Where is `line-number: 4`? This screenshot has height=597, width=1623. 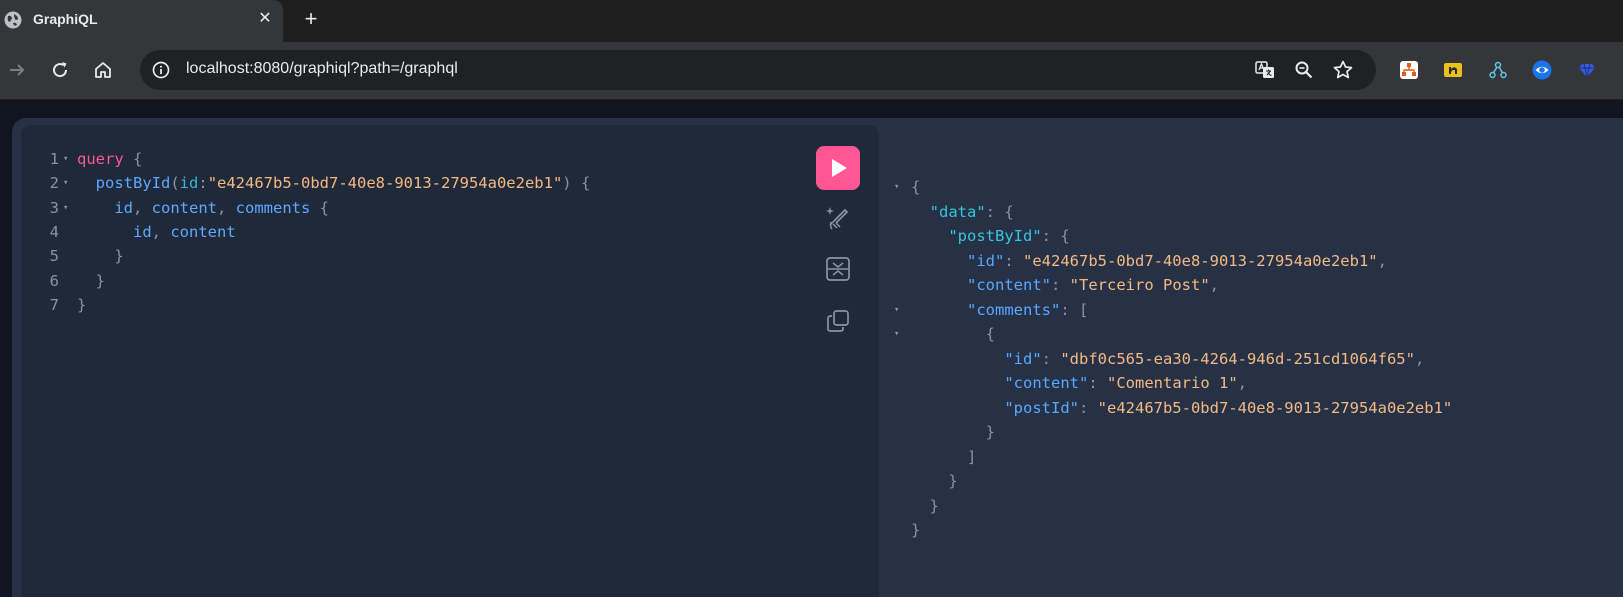
line-number: 4 is located at coordinates (54, 231).